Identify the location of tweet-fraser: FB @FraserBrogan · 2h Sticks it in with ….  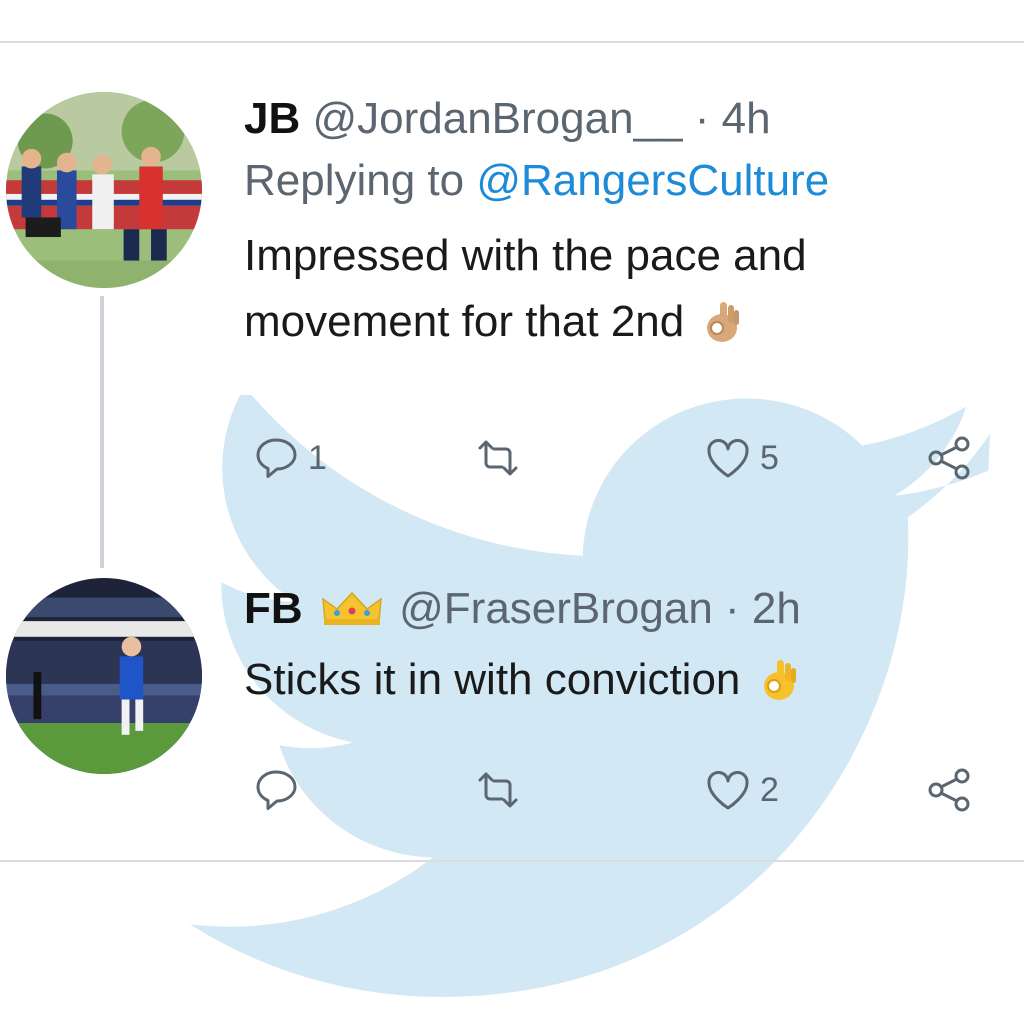
(614, 648).